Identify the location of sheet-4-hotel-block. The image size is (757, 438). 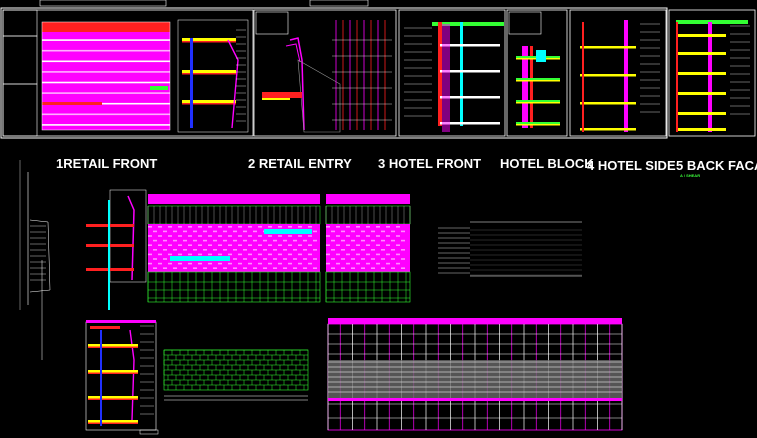
(537, 73).